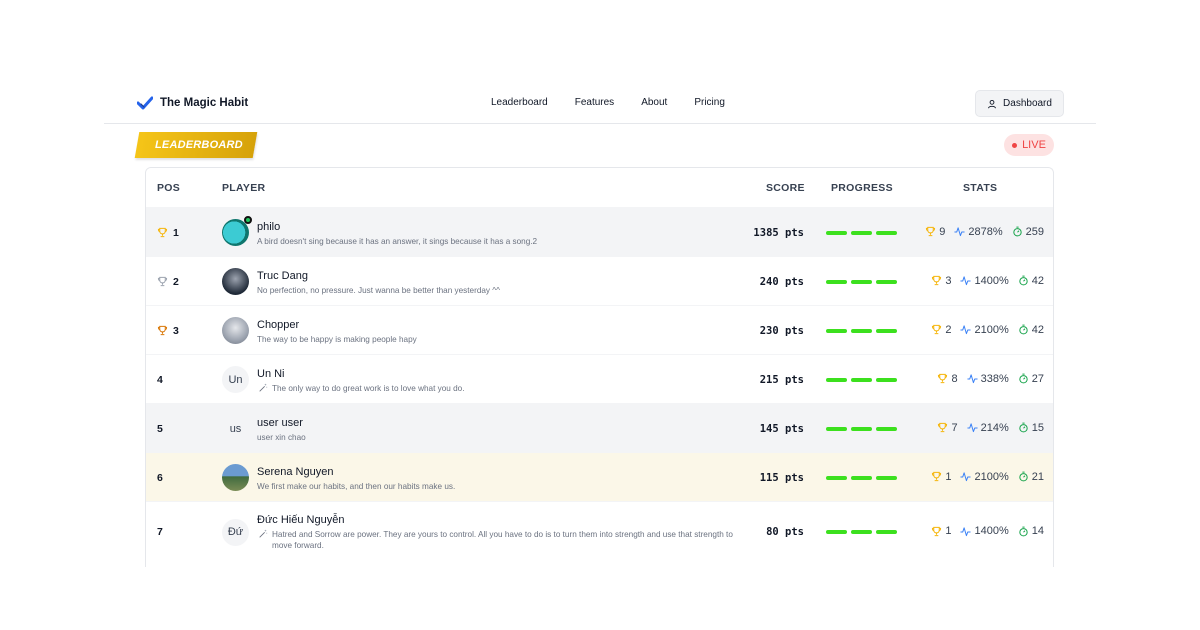 This screenshot has width=1200, height=630. What do you see at coordinates (781, 281) in the screenshot?
I see `score: 240 pts` at bounding box center [781, 281].